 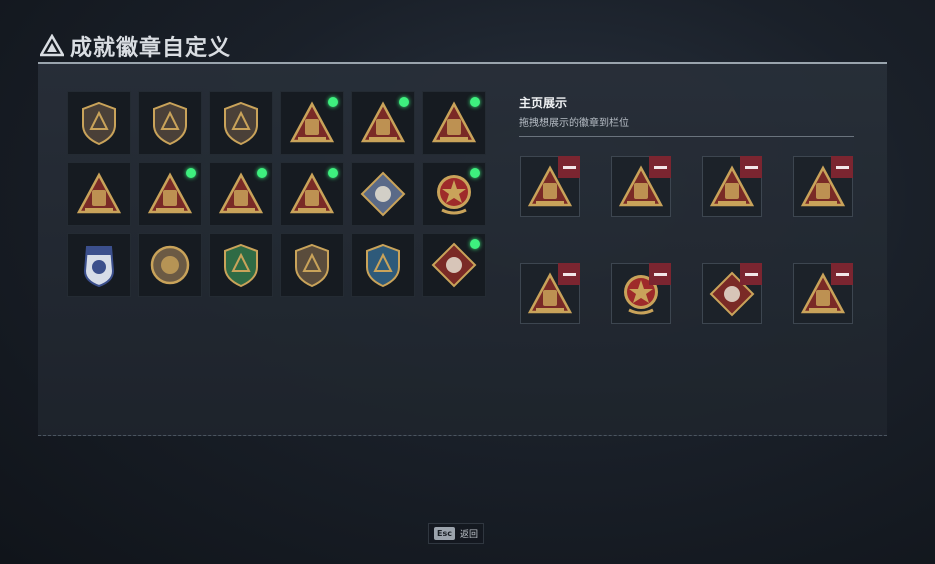 I want to click on showcase-title: 主页展示, so click(x=543, y=103).